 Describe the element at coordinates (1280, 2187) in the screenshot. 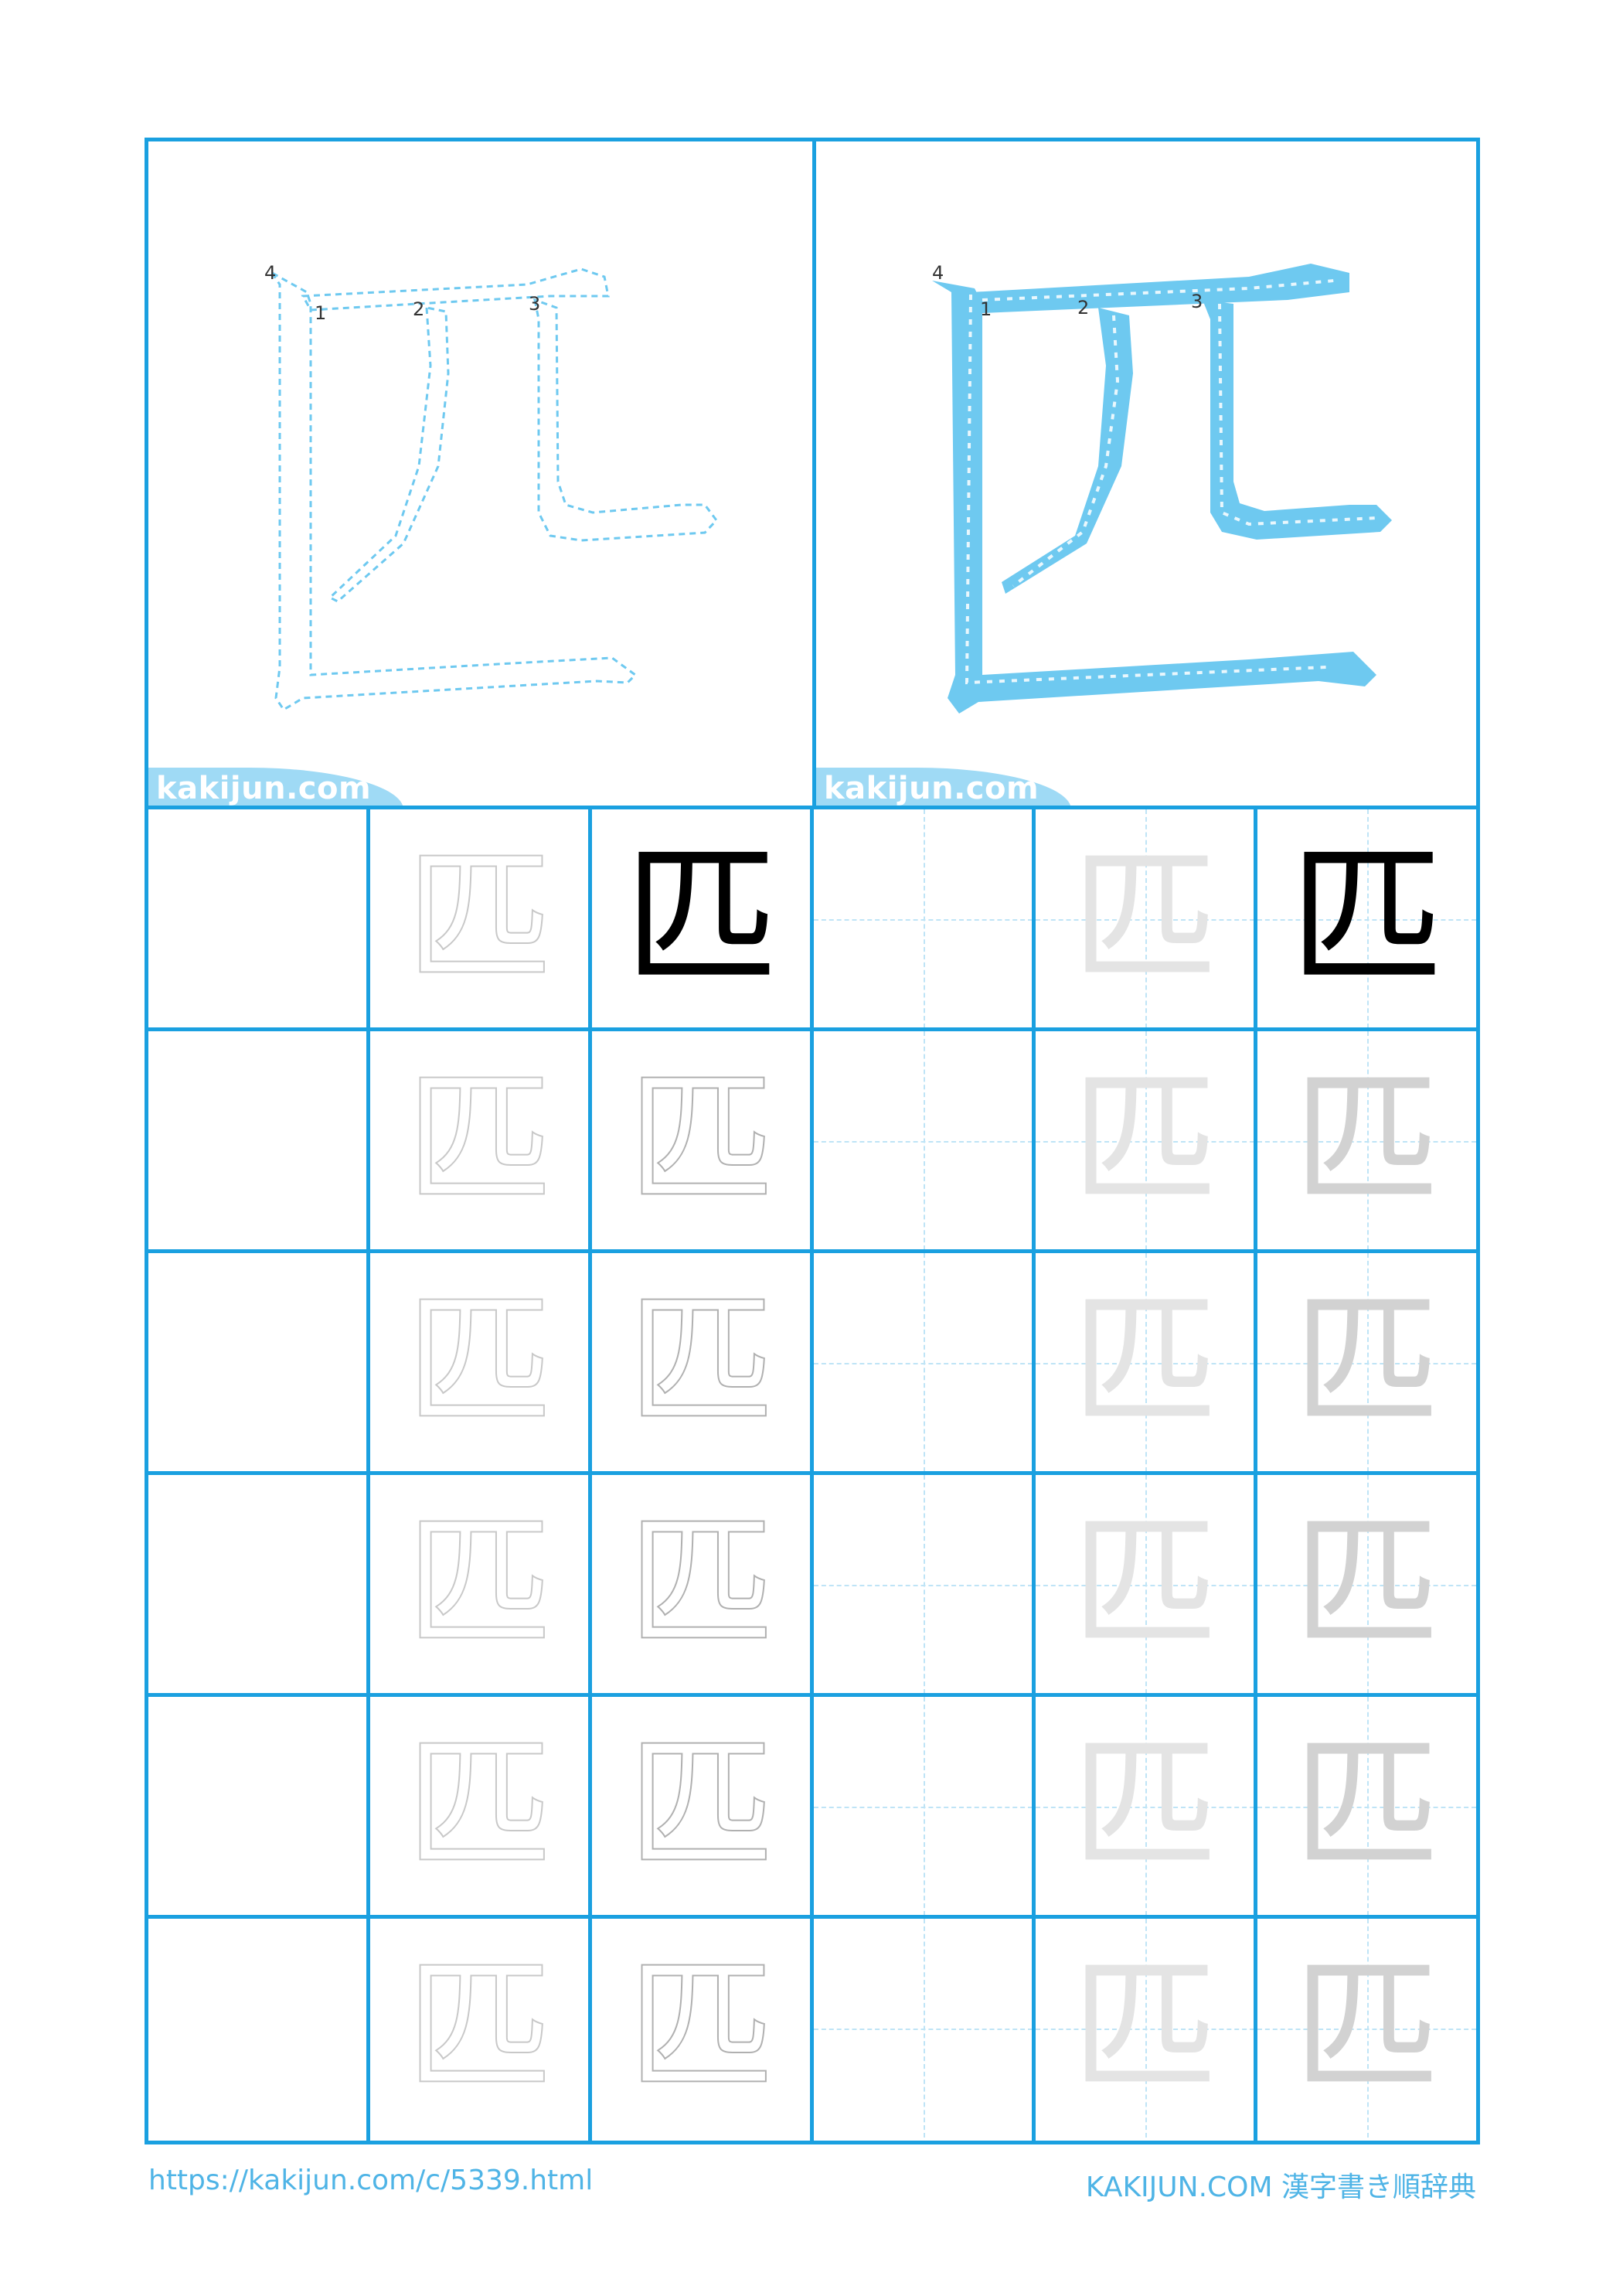

I see `footer-site-name: KAKIJUN.COM 漢字書き順辞典` at that location.